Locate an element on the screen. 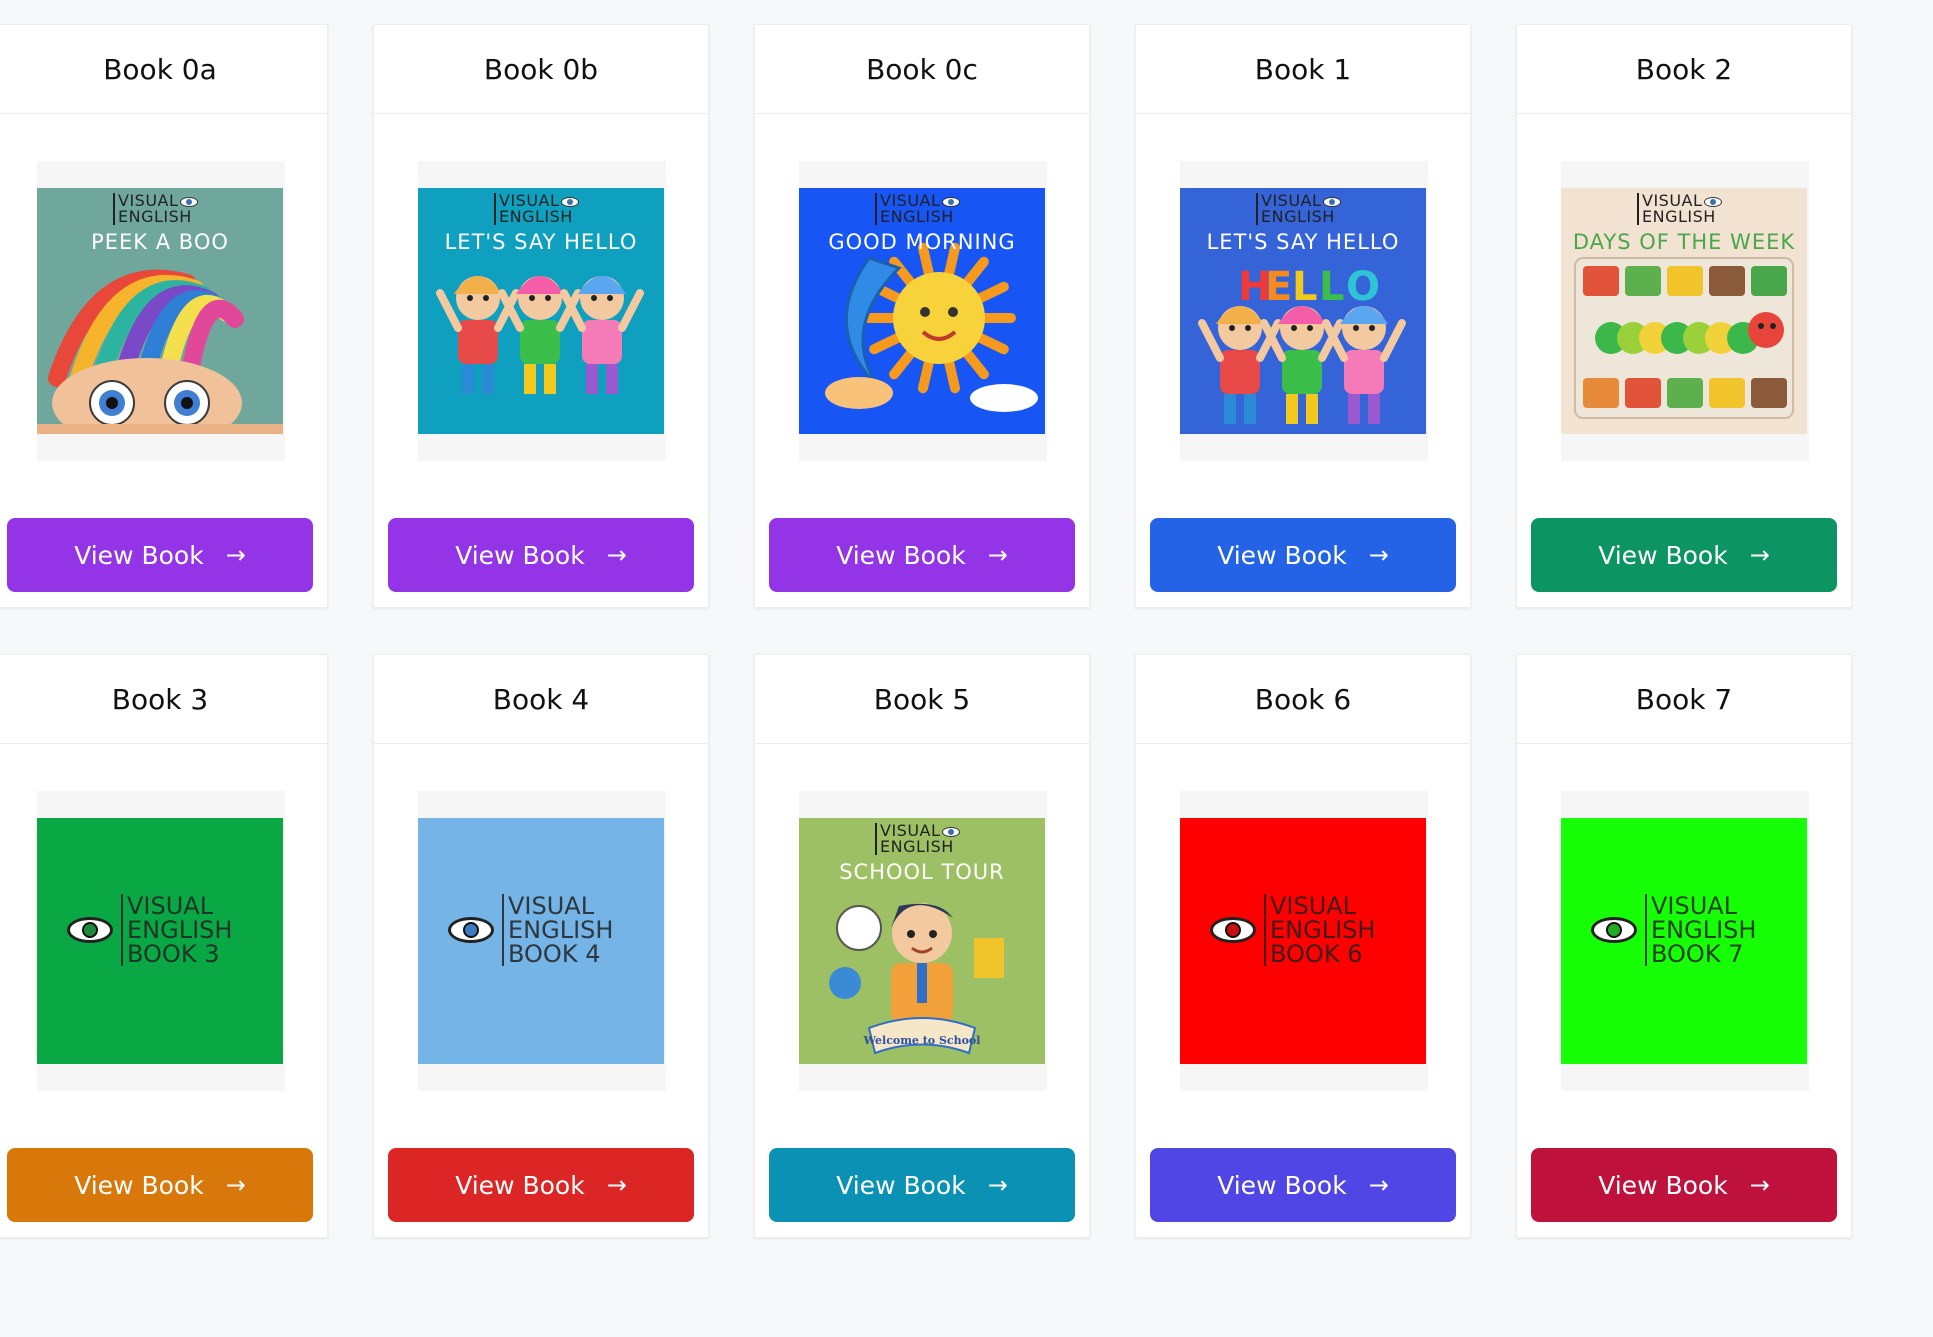 The height and width of the screenshot is (1337, 1933). book-cover-image: VISUAL ENGLISH GOOD MORNING is located at coordinates (922, 311).